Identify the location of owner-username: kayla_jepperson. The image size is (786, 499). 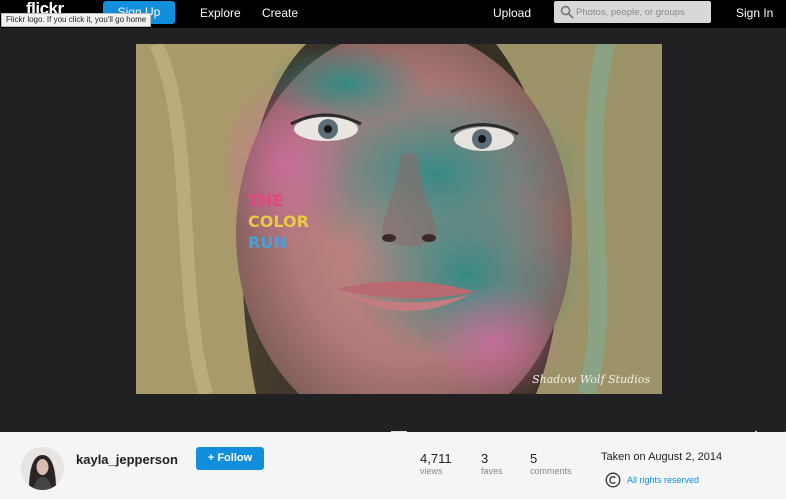
(127, 459).